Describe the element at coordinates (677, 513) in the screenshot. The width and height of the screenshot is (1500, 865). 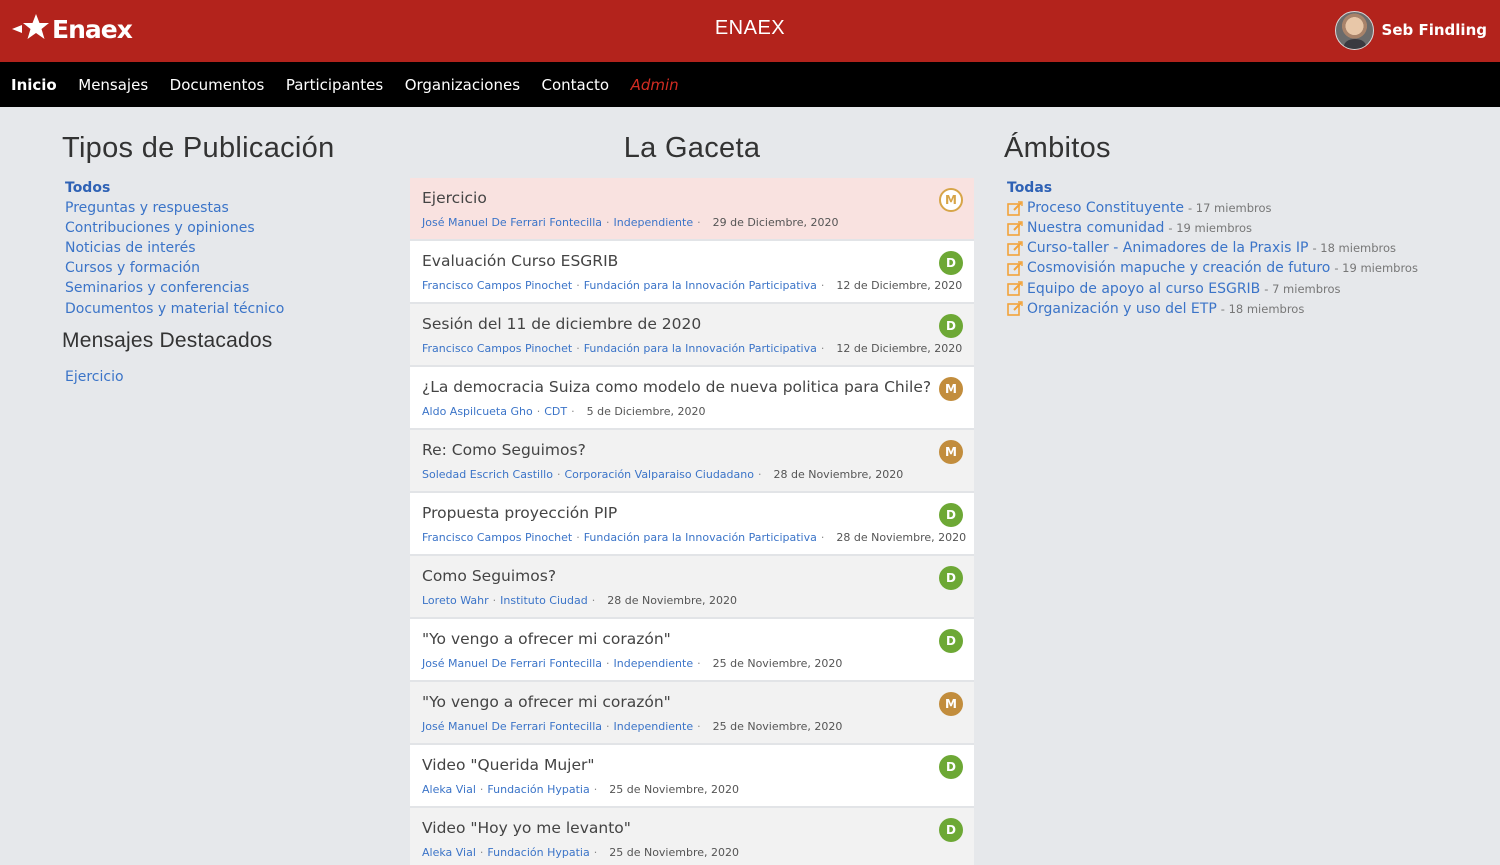
I see `post-title: Propuesta proyección PIP` at that location.